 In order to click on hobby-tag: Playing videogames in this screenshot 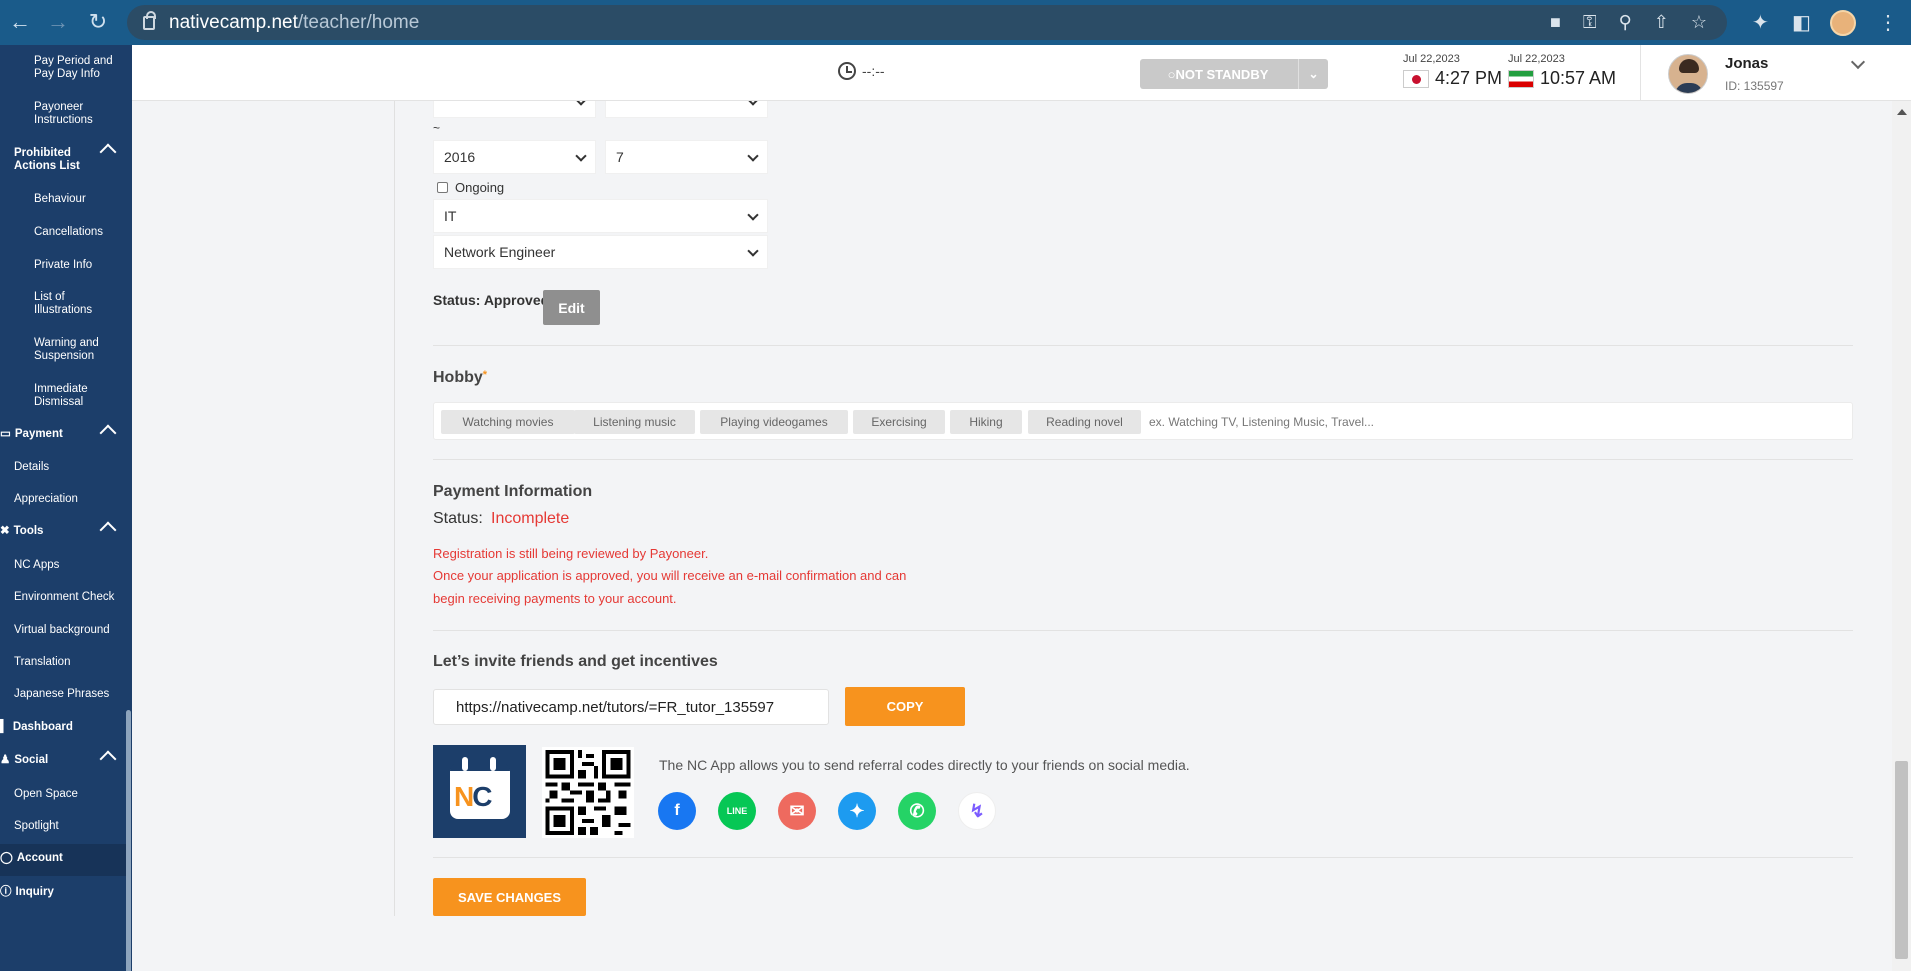, I will do `click(774, 422)`.